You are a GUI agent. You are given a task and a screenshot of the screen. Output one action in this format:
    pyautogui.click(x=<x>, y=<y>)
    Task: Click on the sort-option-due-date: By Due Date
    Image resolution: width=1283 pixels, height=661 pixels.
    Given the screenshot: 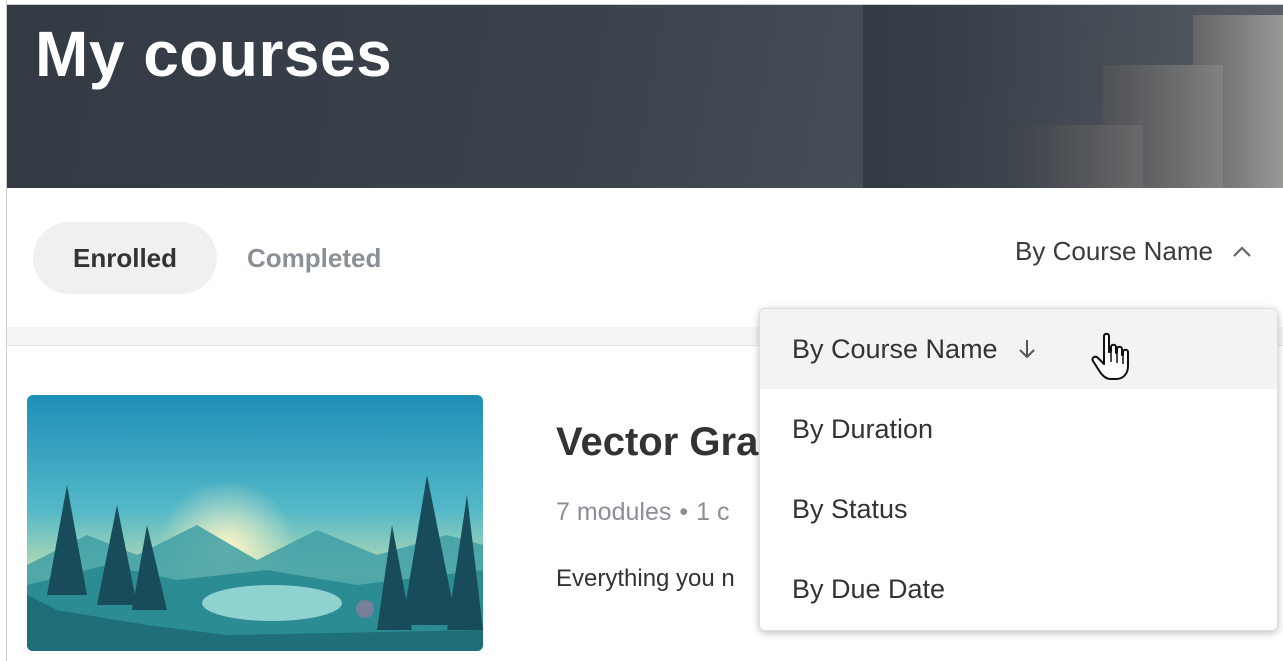 What is the action you would take?
    pyautogui.click(x=1018, y=589)
    